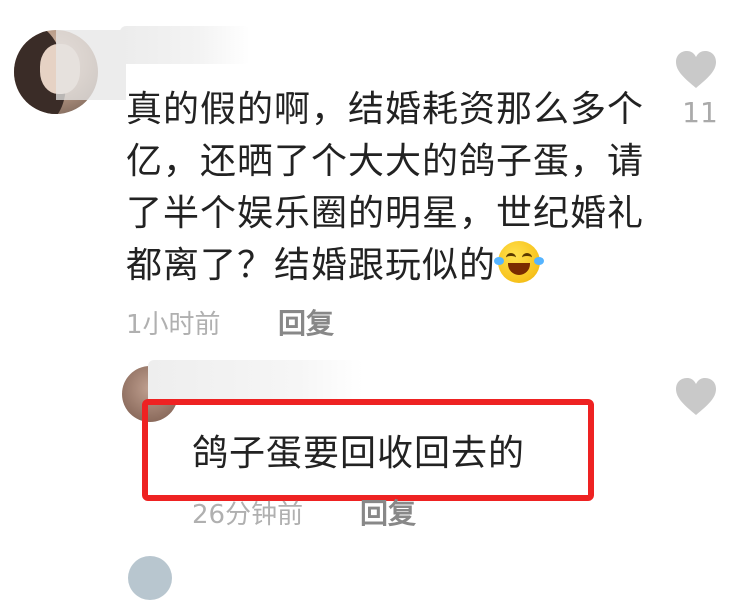 The height and width of the screenshot is (600, 748). Describe the element at coordinates (306, 322) in the screenshot. I see `reply-button: 回复` at that location.